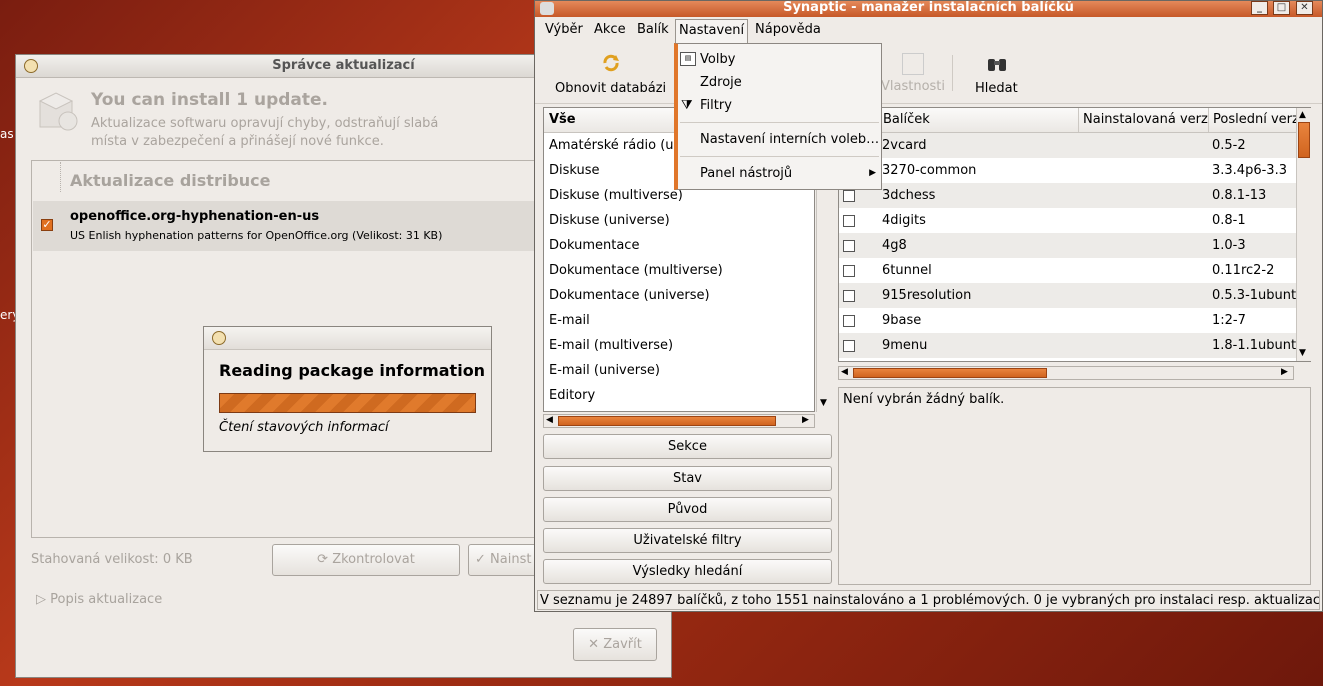 The image size is (1323, 686). What do you see at coordinates (950, 373) in the screenshot?
I see `package-hscroll-thumb` at bounding box center [950, 373].